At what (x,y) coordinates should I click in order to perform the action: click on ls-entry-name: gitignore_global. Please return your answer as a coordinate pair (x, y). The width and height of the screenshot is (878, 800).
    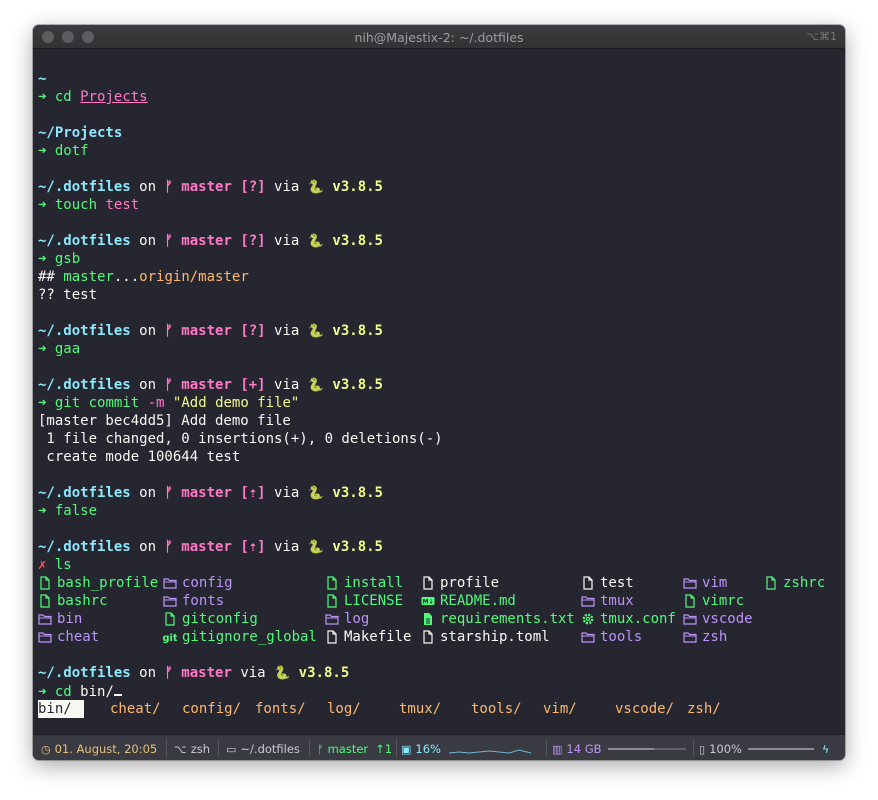
    Looking at the image, I should click on (249, 637).